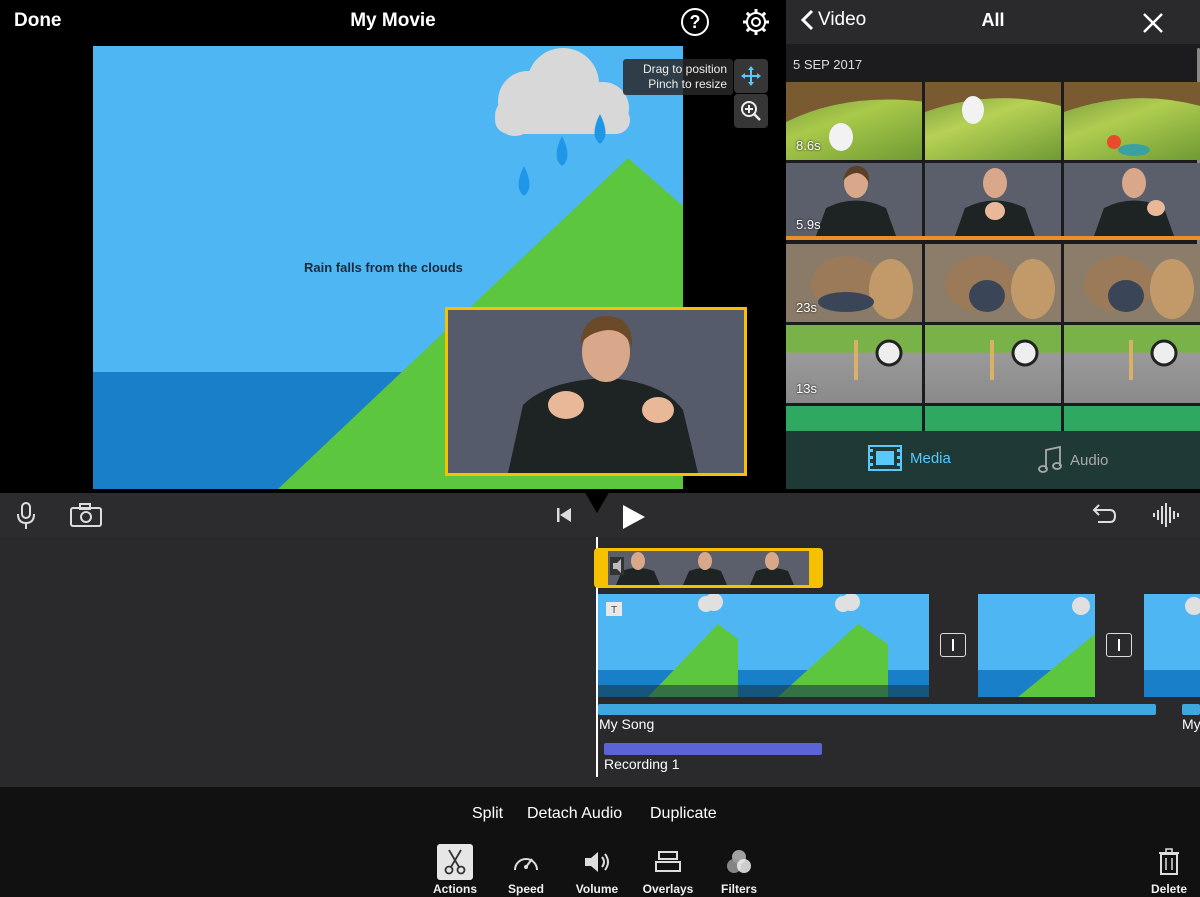  I want to click on tool-overlays: Overlays, so click(668, 870).